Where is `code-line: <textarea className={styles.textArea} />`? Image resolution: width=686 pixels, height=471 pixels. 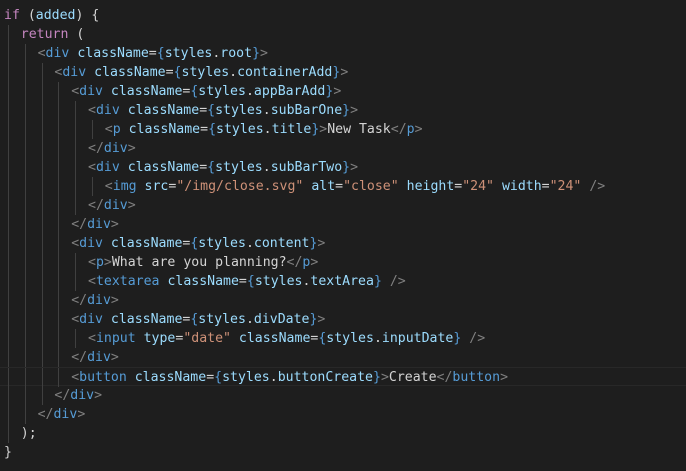 code-line: <textarea className={styles.textArea} /> is located at coordinates (343, 281).